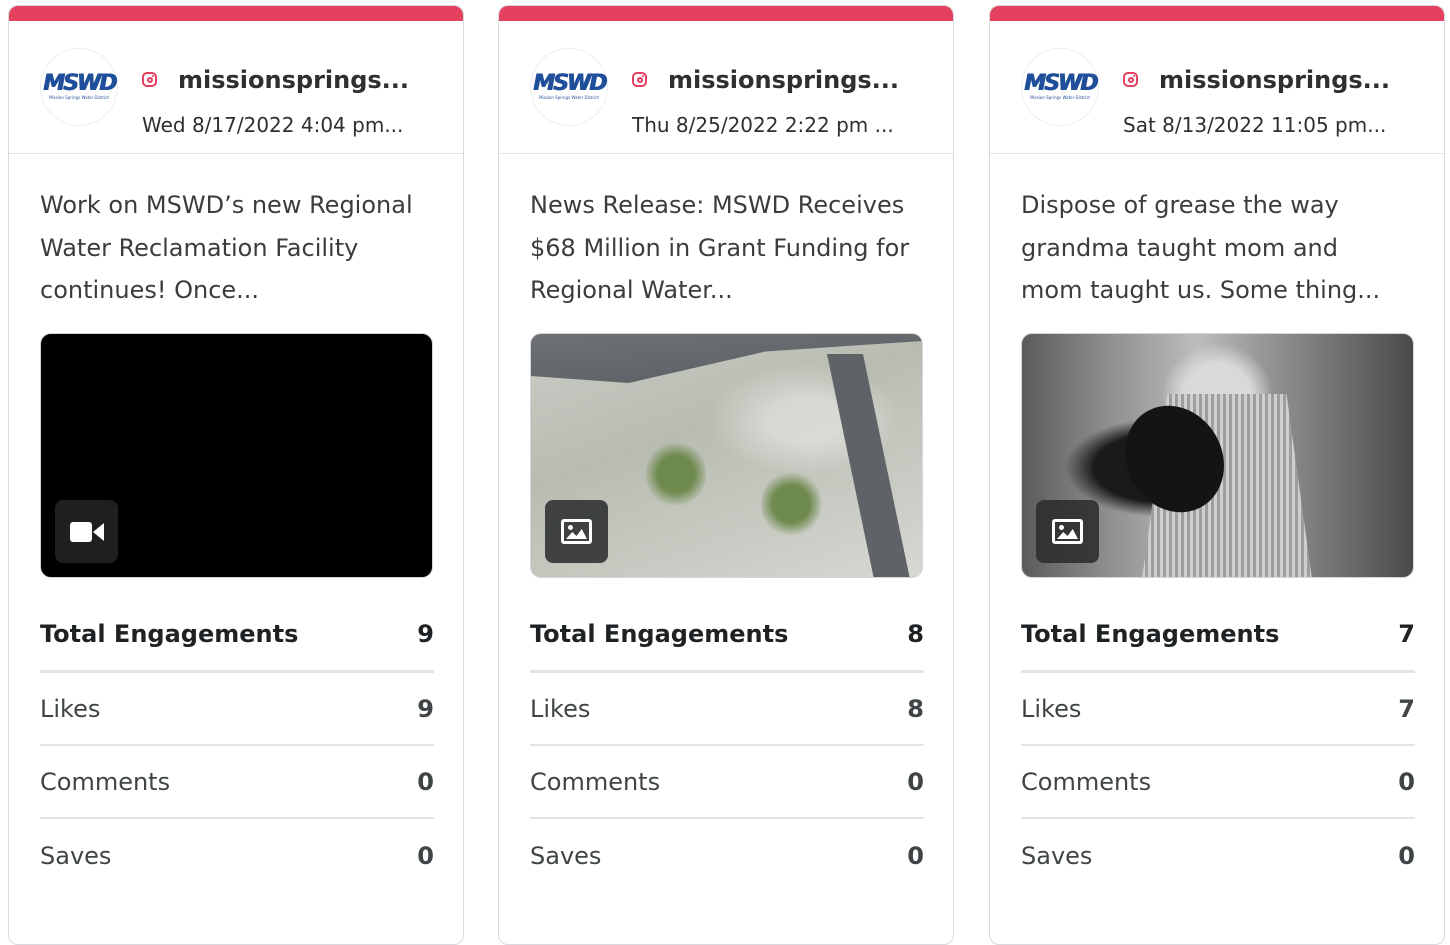 The height and width of the screenshot is (945, 1450). Describe the element at coordinates (236, 455) in the screenshot. I see `post-media-video` at that location.